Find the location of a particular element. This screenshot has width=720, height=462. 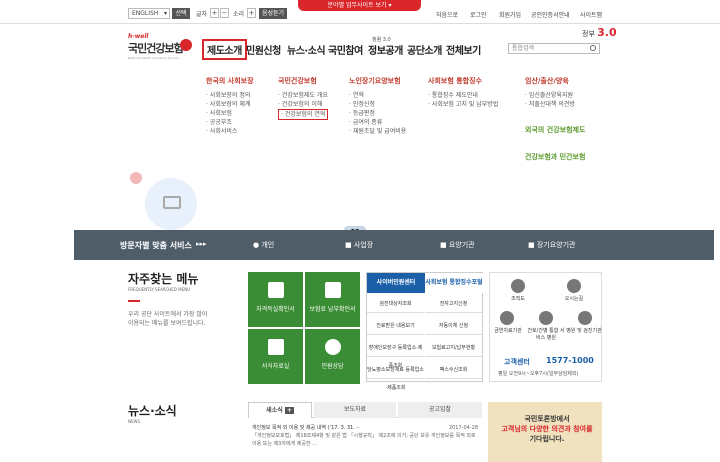

mega-col-social: 한국의 사회보장 사회보장의 정의사회보장의 체계사회보험공공부조사회서비스 is located at coordinates (230, 106).